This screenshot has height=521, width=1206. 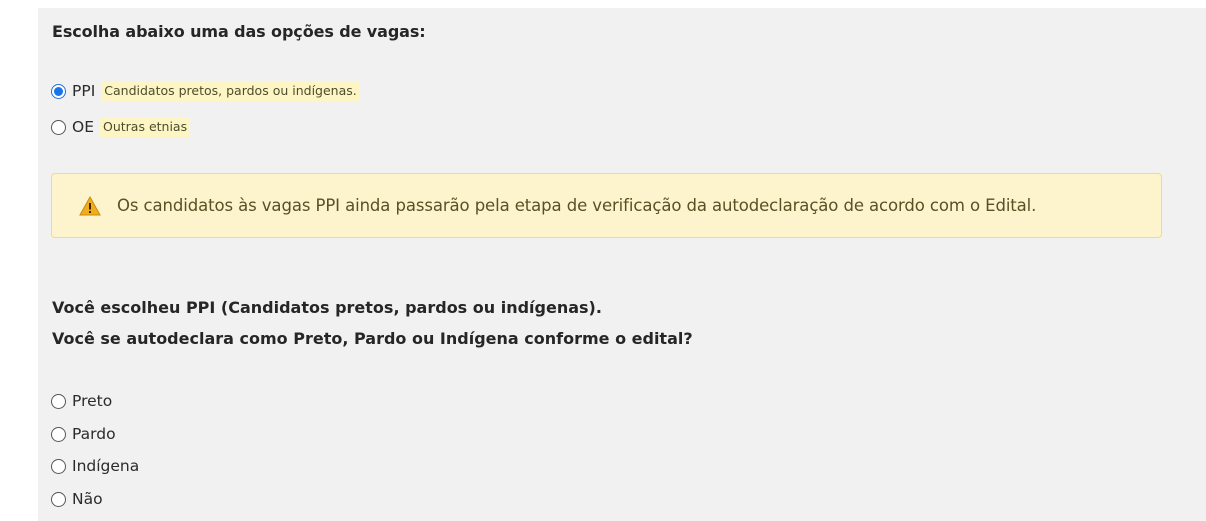 What do you see at coordinates (92, 401) in the screenshot?
I see `radio-label-preto: Preto` at bounding box center [92, 401].